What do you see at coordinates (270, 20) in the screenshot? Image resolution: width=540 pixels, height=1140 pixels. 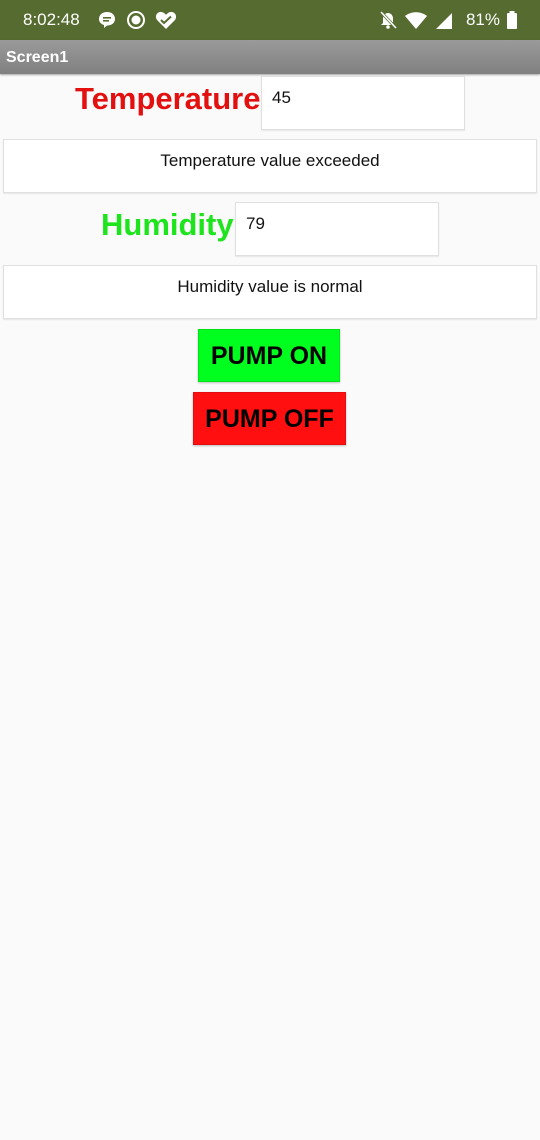 I see `status-bar: 8:02:48 81%` at bounding box center [270, 20].